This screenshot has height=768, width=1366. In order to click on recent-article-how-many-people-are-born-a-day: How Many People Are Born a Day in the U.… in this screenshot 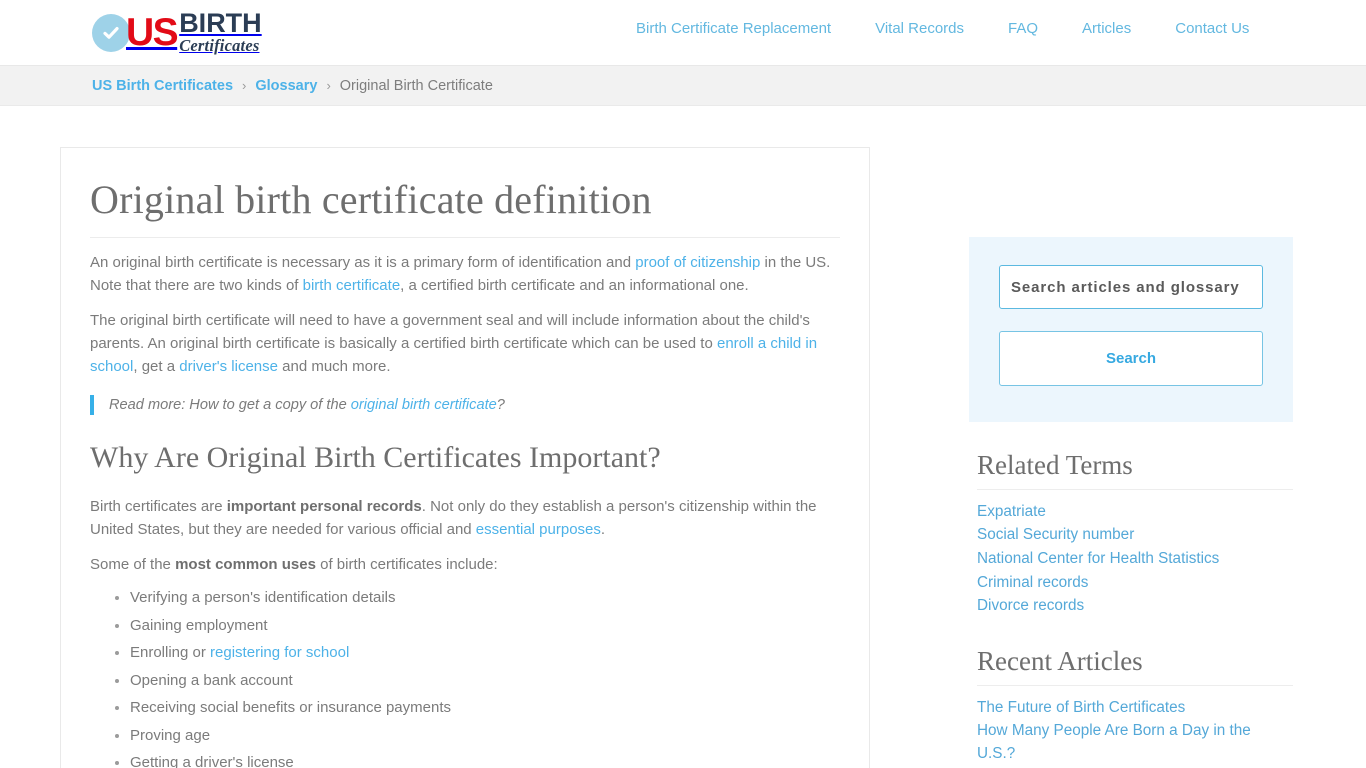, I will do `click(1114, 742)`.